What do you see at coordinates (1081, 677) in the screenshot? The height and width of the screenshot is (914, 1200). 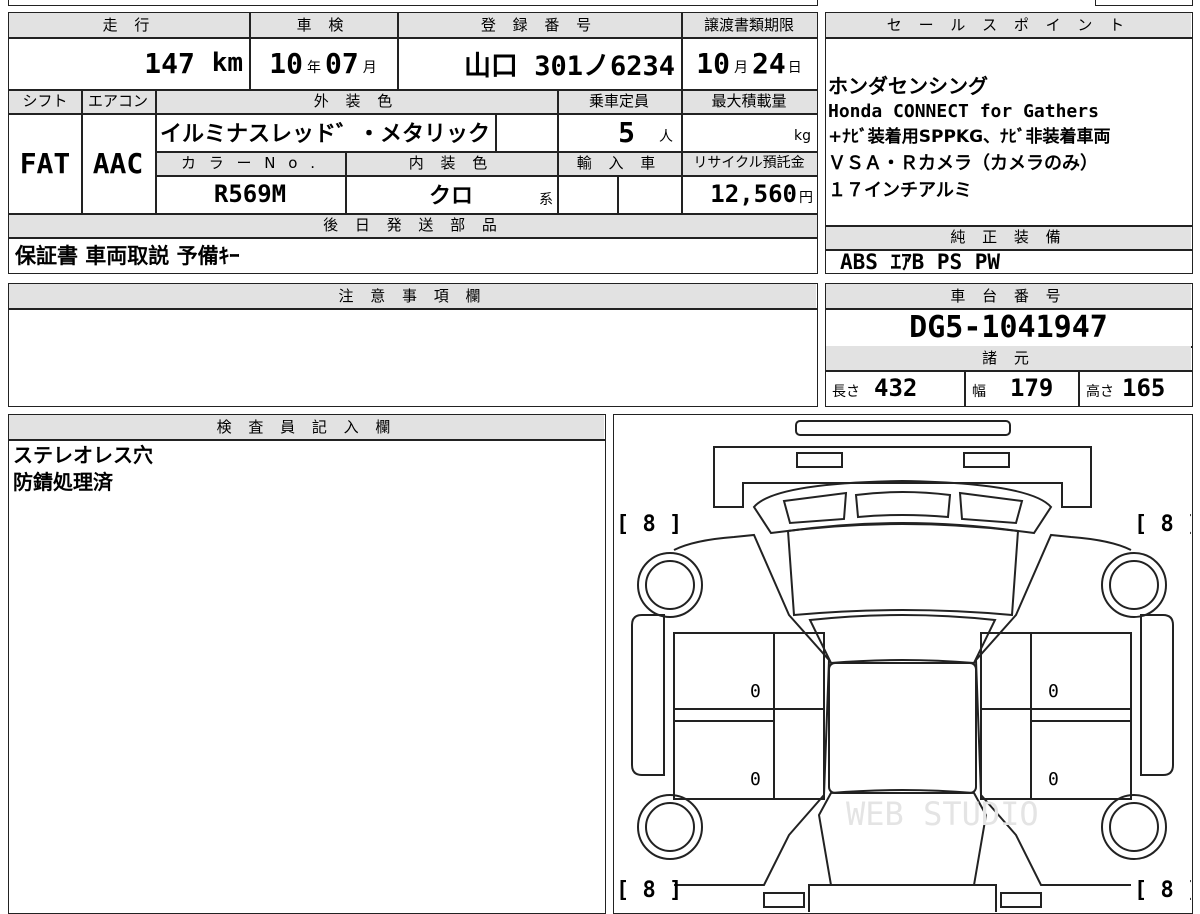 I see `door-front-right` at bounding box center [1081, 677].